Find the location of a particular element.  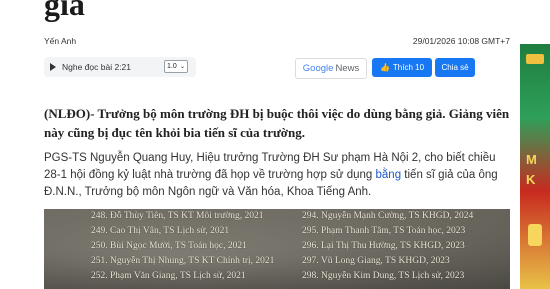

facebook-share-label: Chia sẻ is located at coordinates (455, 67).